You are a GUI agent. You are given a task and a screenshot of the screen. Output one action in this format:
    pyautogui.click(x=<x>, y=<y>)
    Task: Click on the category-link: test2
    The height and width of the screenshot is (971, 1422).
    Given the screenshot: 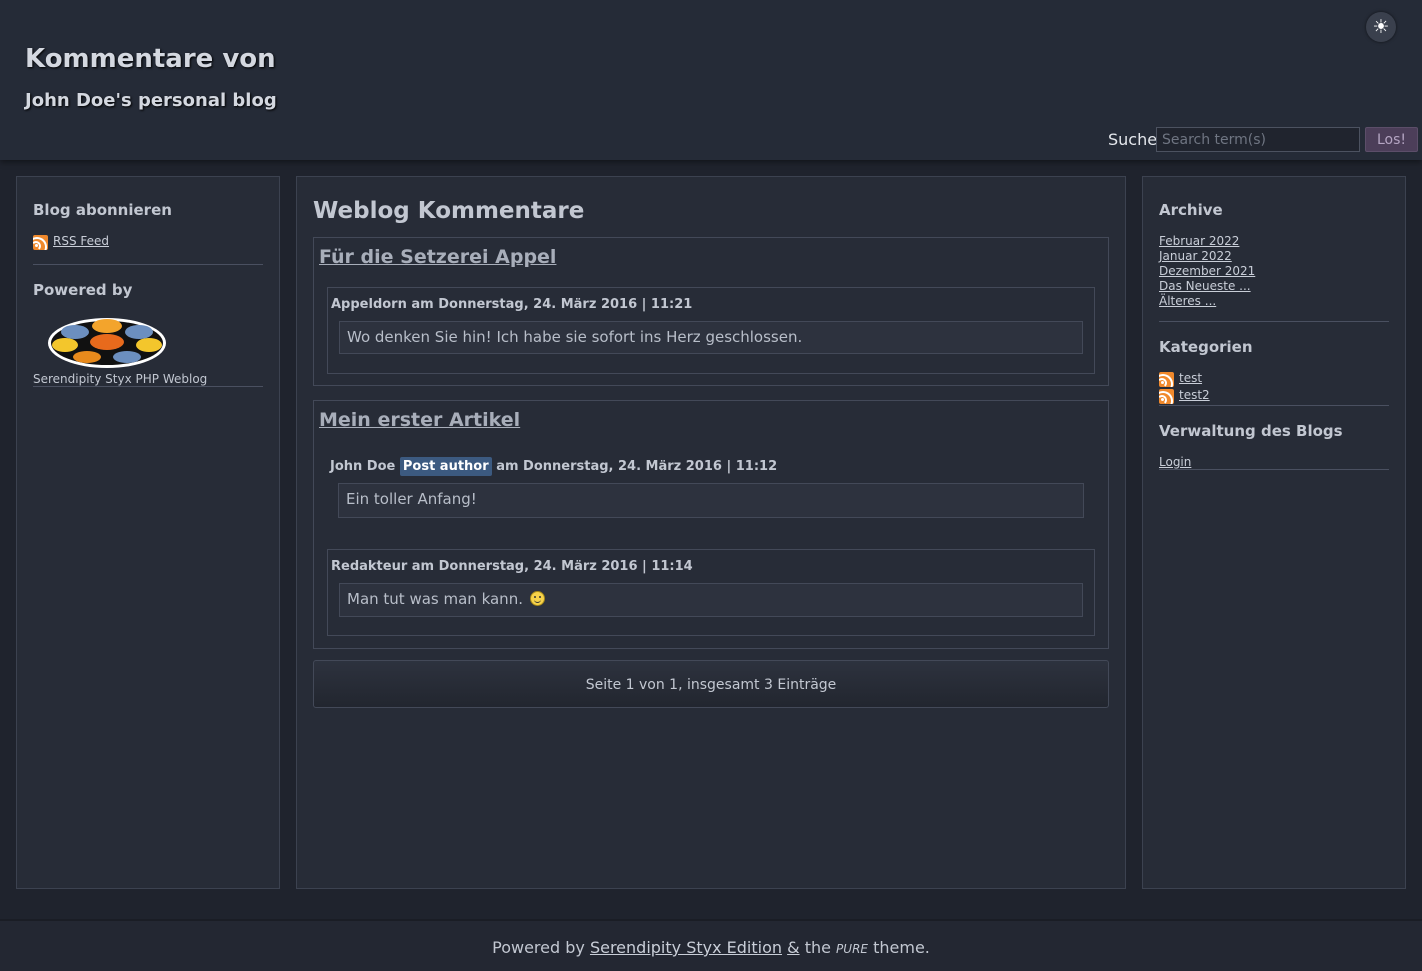 What is the action you would take?
    pyautogui.click(x=1194, y=395)
    